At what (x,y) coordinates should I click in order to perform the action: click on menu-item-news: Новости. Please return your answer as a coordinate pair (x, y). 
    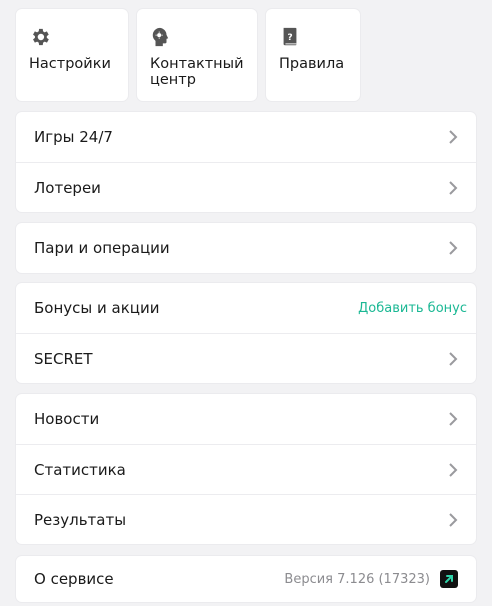
    Looking at the image, I should click on (246, 419).